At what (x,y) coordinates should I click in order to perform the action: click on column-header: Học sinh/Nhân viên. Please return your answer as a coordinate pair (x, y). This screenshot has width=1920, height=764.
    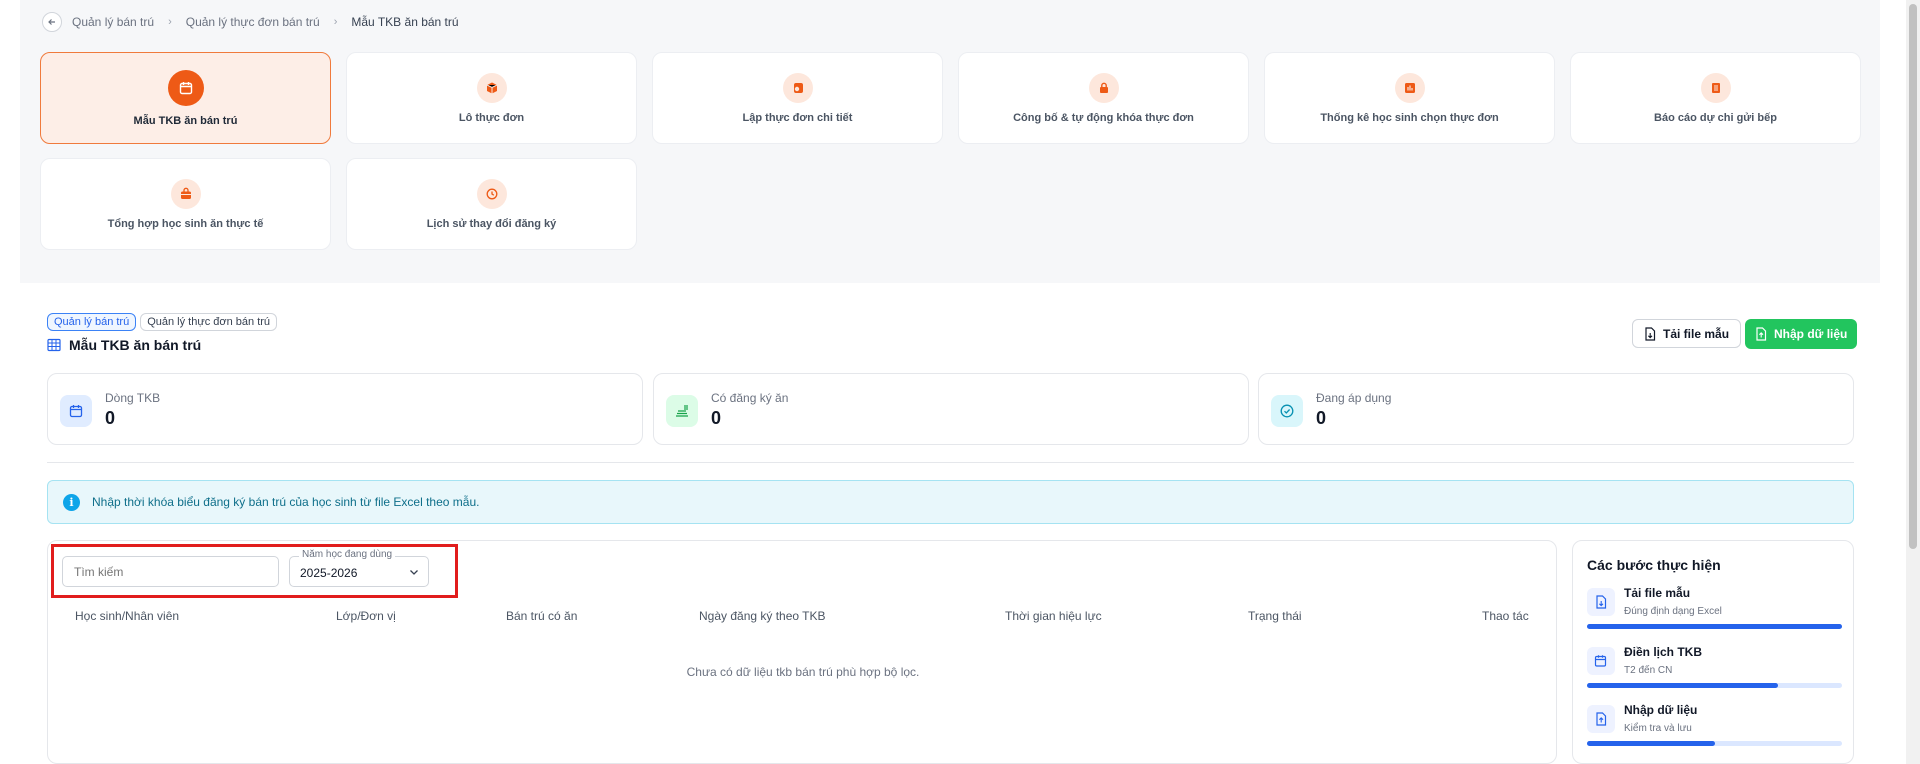
    Looking at the image, I should click on (127, 616).